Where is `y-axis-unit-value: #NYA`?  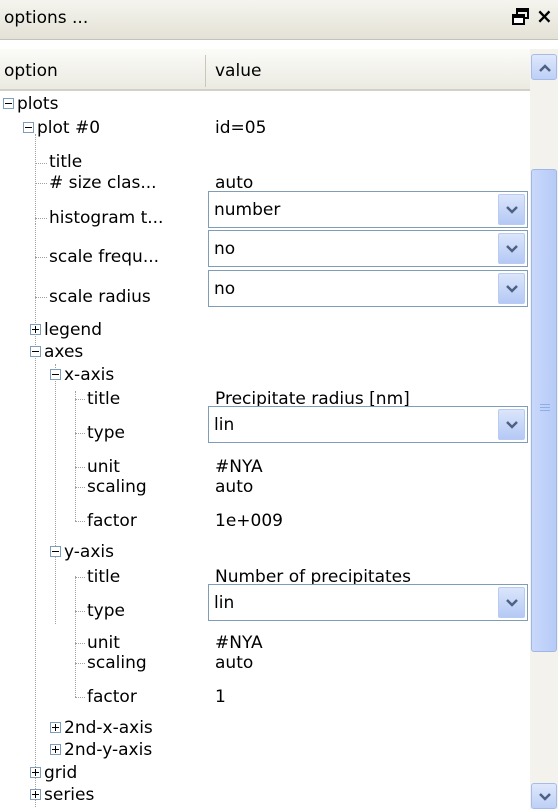 y-axis-unit-value: #NYA is located at coordinates (239, 643).